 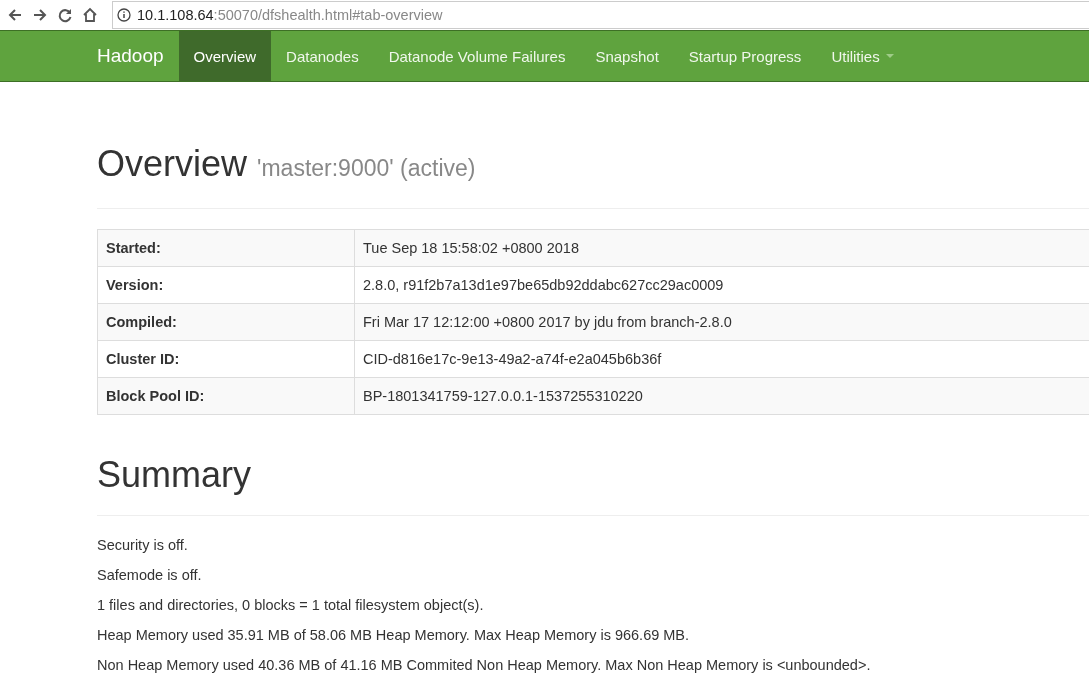 What do you see at coordinates (477, 56) in the screenshot?
I see `nav-tab: Datanode Volume Failures` at bounding box center [477, 56].